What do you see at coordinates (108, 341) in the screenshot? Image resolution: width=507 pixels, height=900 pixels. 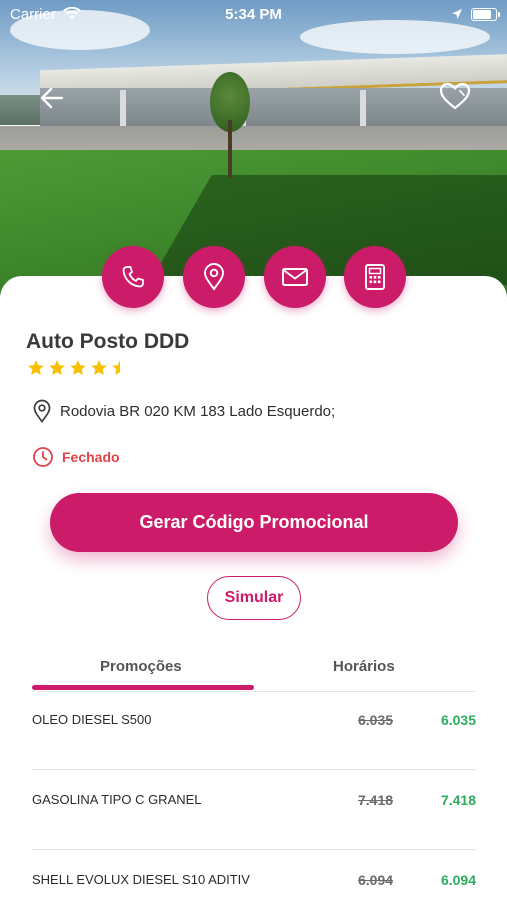 I see `station-name: Auto Posto DDD` at bounding box center [108, 341].